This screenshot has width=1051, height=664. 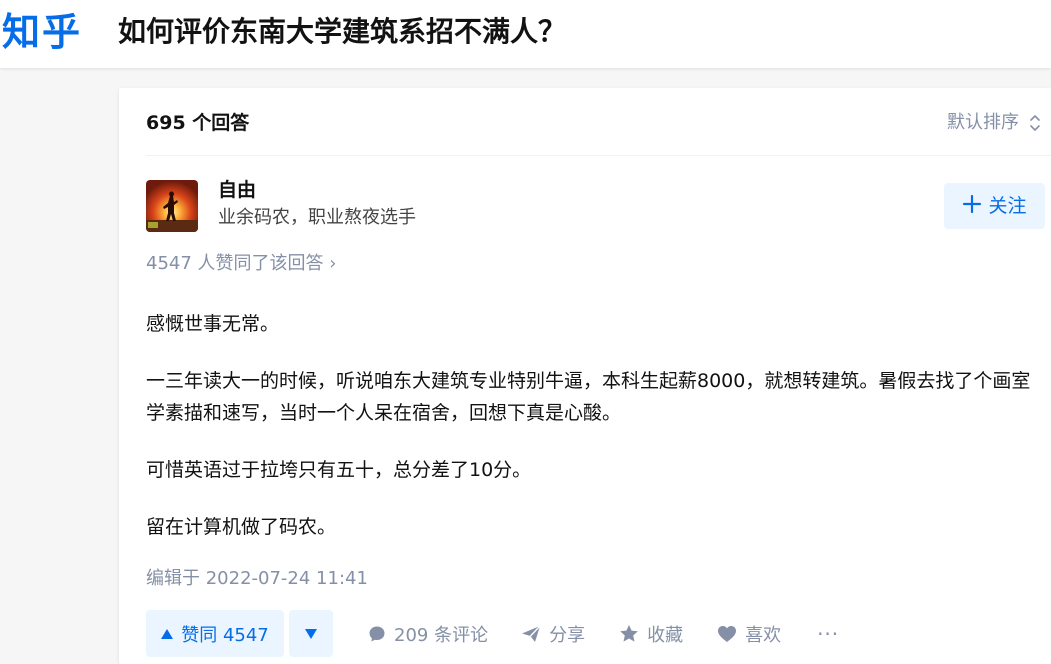 What do you see at coordinates (213, 324) in the screenshot?
I see `answer-paragraph: 感慨世事无常。` at bounding box center [213, 324].